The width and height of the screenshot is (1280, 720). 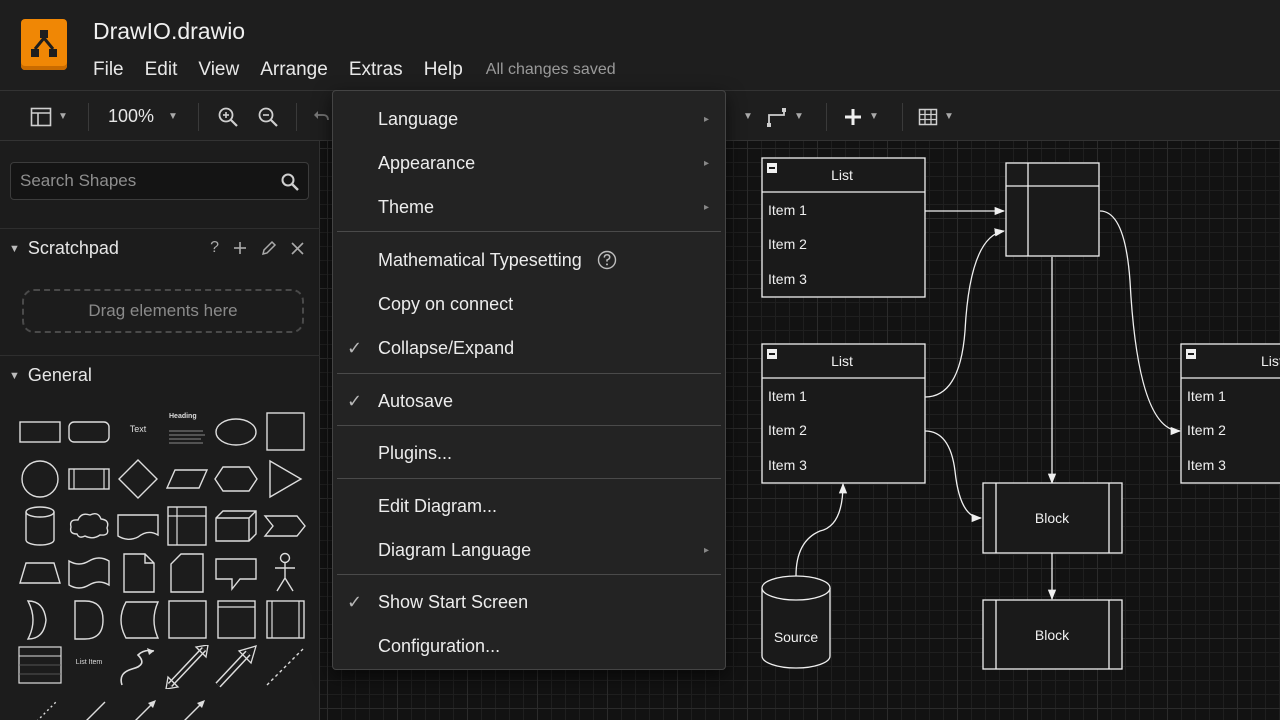 I want to click on callout-shape, so click(x=236, y=573).